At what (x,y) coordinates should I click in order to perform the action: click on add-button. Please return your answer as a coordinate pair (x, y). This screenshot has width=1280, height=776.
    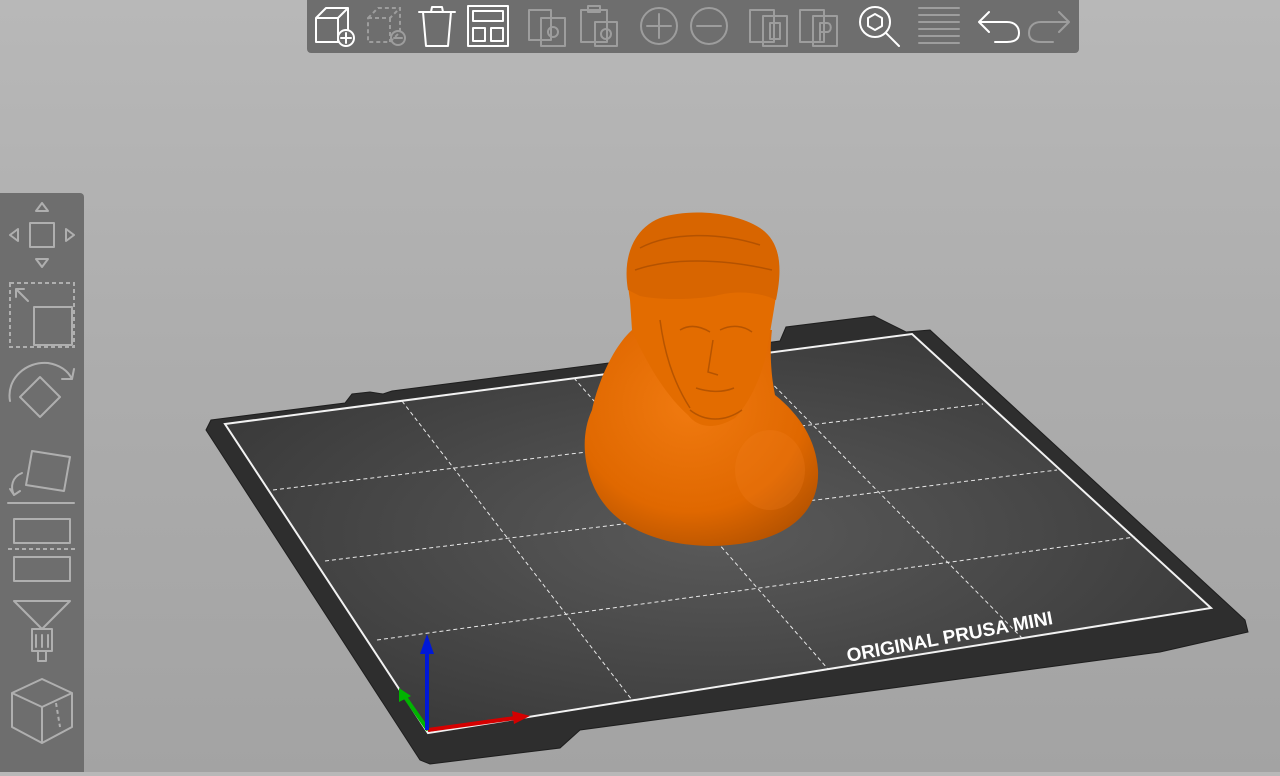
    Looking at the image, I should click on (334, 26).